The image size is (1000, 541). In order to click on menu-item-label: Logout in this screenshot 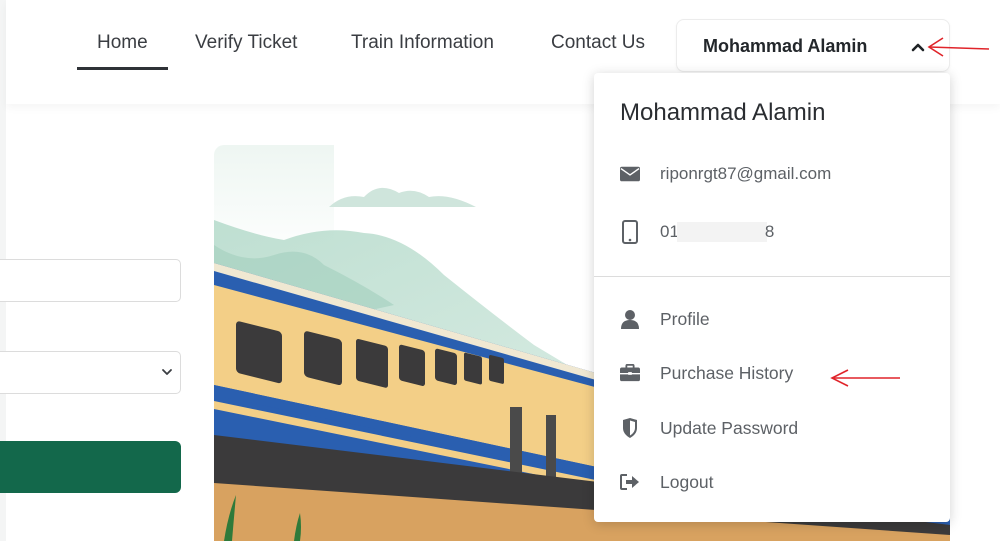, I will do `click(687, 481)`.